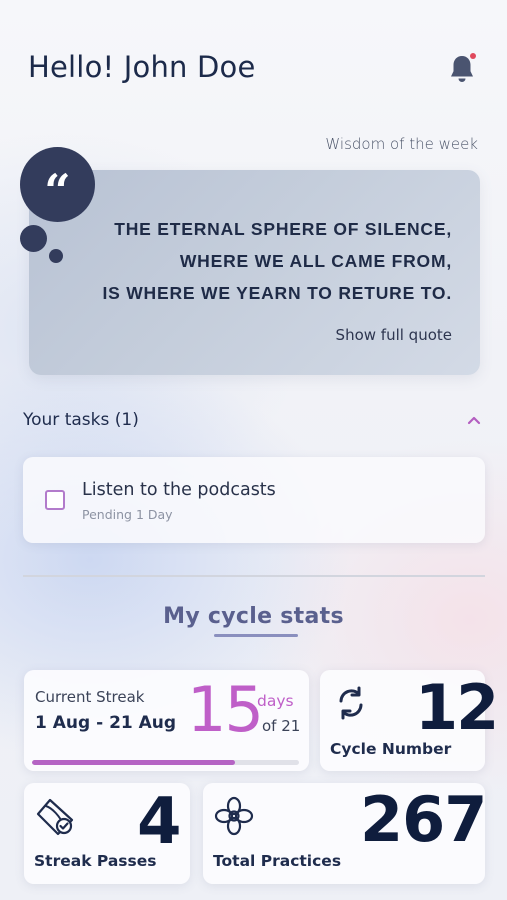 Image resolution: width=507 pixels, height=900 pixels. I want to click on streak-of-total: of 21, so click(281, 726).